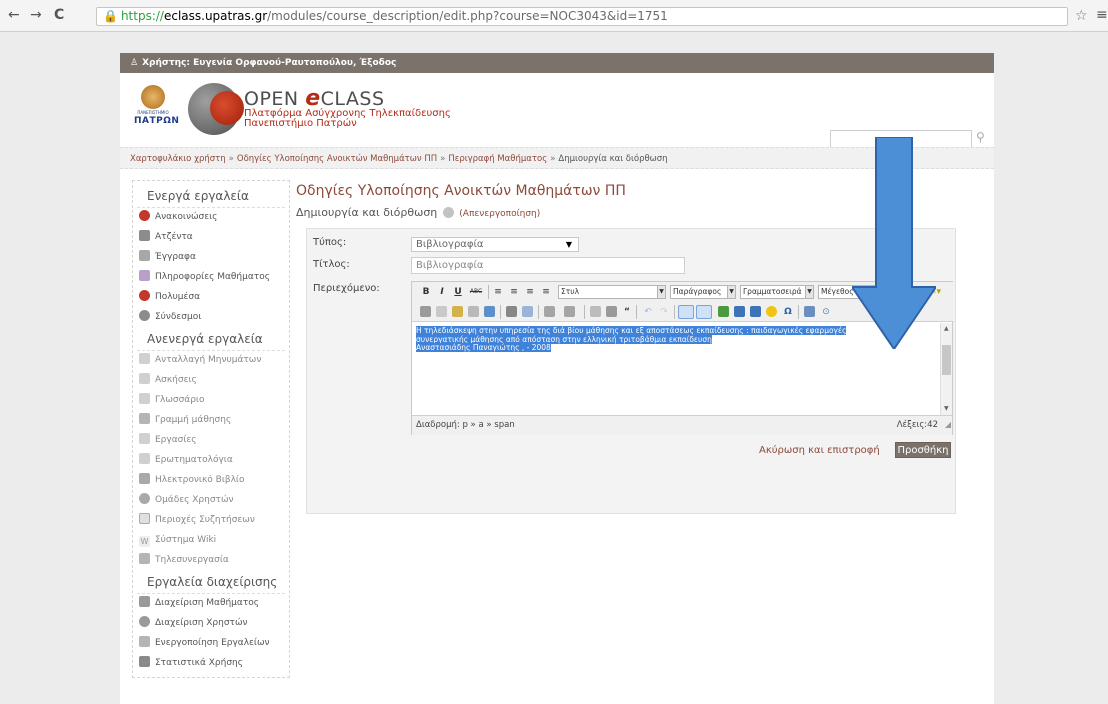  What do you see at coordinates (176, 440) in the screenshot?
I see `sidebar-item-label: Εργασίες` at bounding box center [176, 440].